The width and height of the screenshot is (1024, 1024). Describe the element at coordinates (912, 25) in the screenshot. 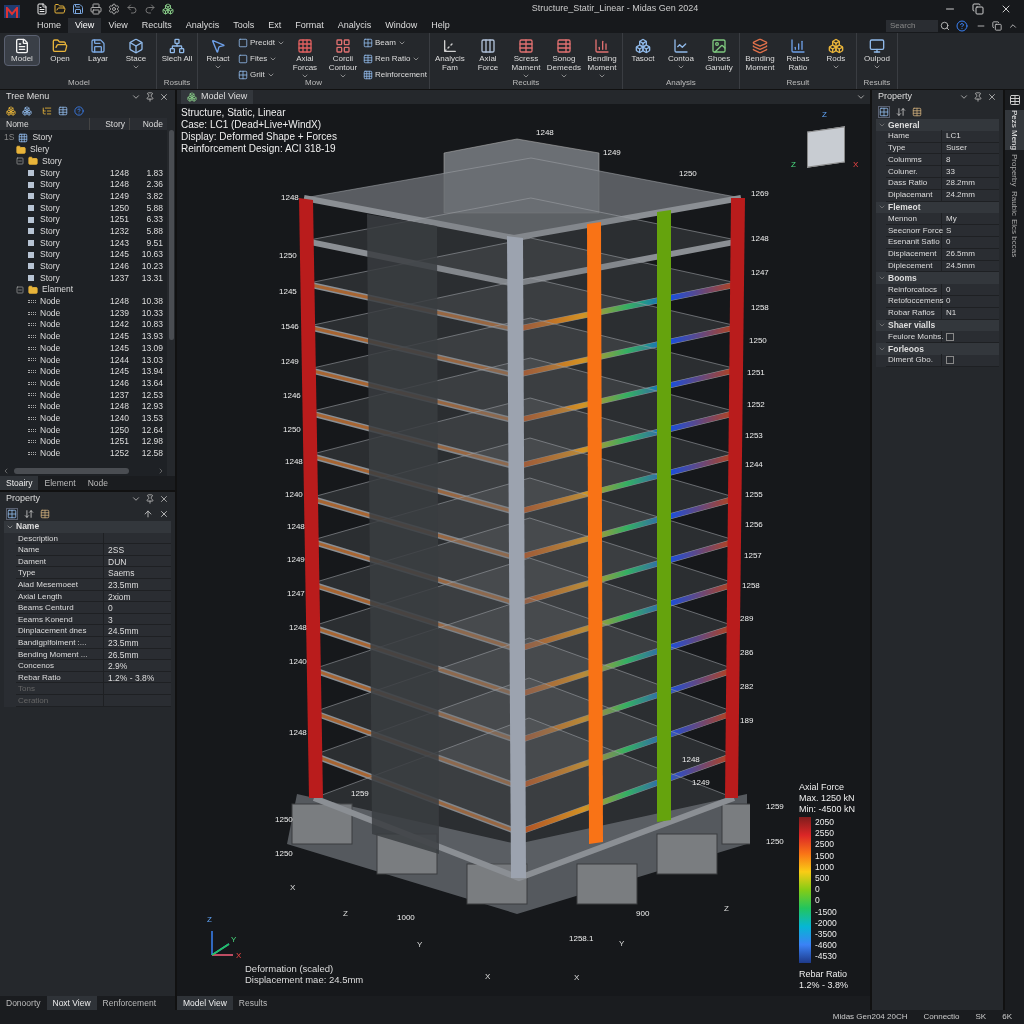

I see `search-field: Search` at that location.